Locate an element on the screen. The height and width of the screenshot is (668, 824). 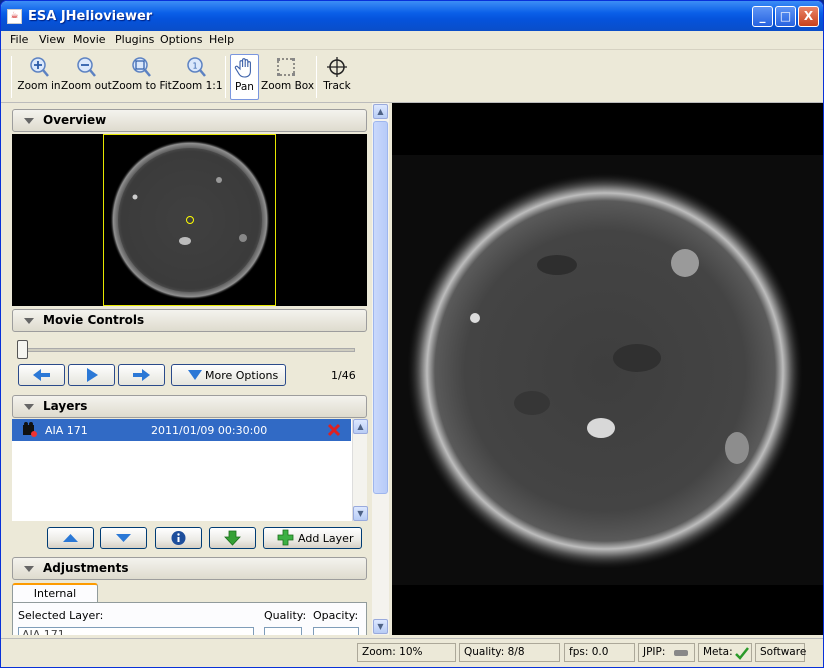
adjustments-header: Adjustments is located at coordinates (189, 568).